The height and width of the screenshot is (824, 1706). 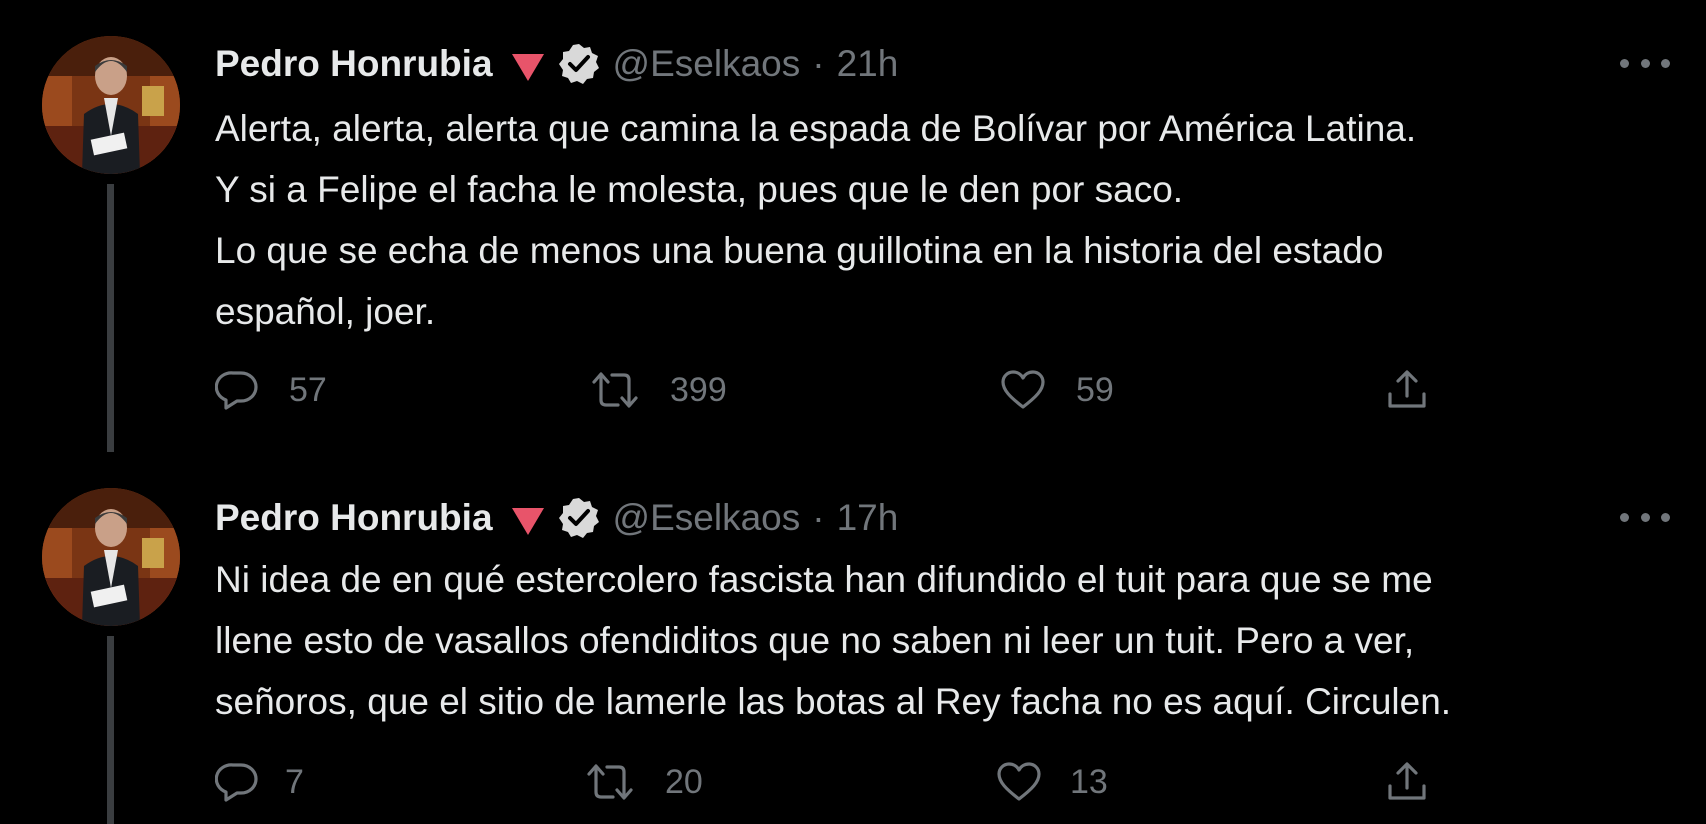 What do you see at coordinates (1052, 782) in the screenshot?
I see `like-button: 13` at bounding box center [1052, 782].